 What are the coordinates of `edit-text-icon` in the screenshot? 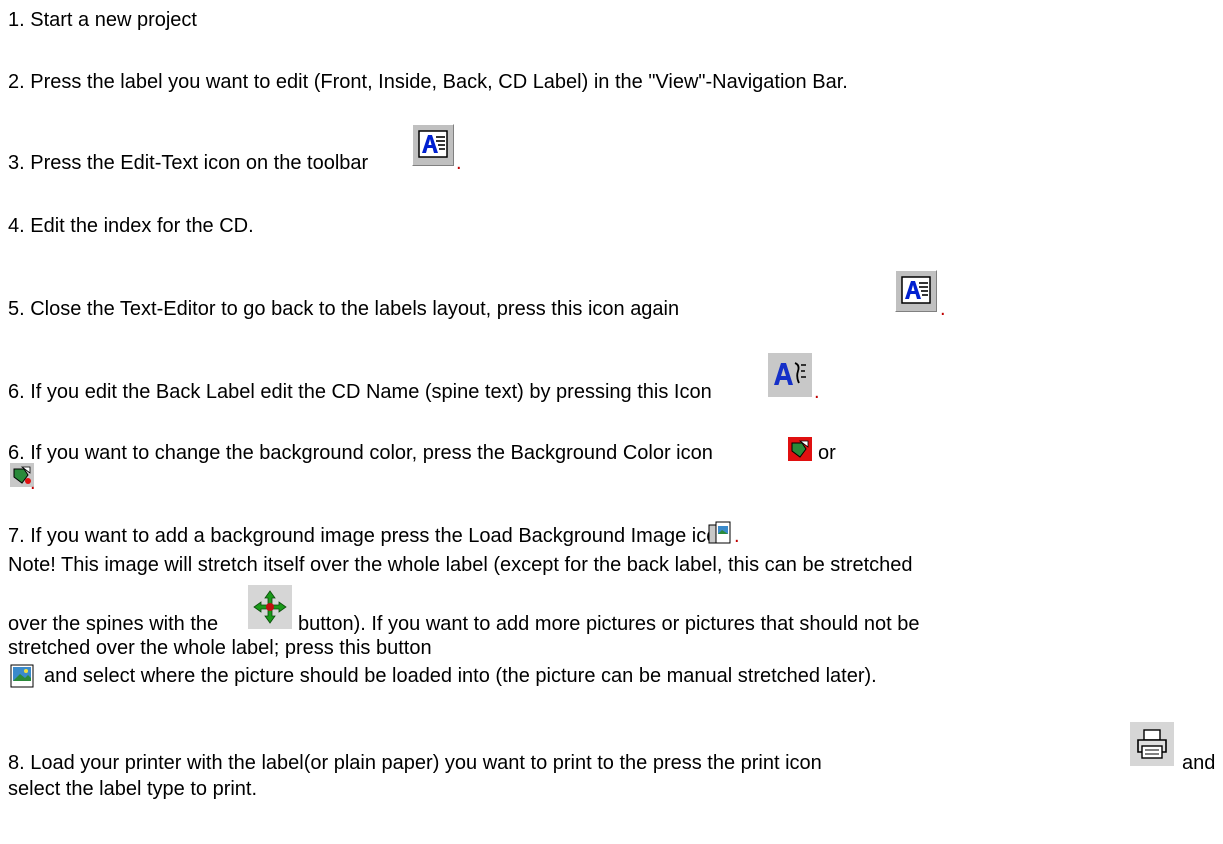 It's located at (433, 145).